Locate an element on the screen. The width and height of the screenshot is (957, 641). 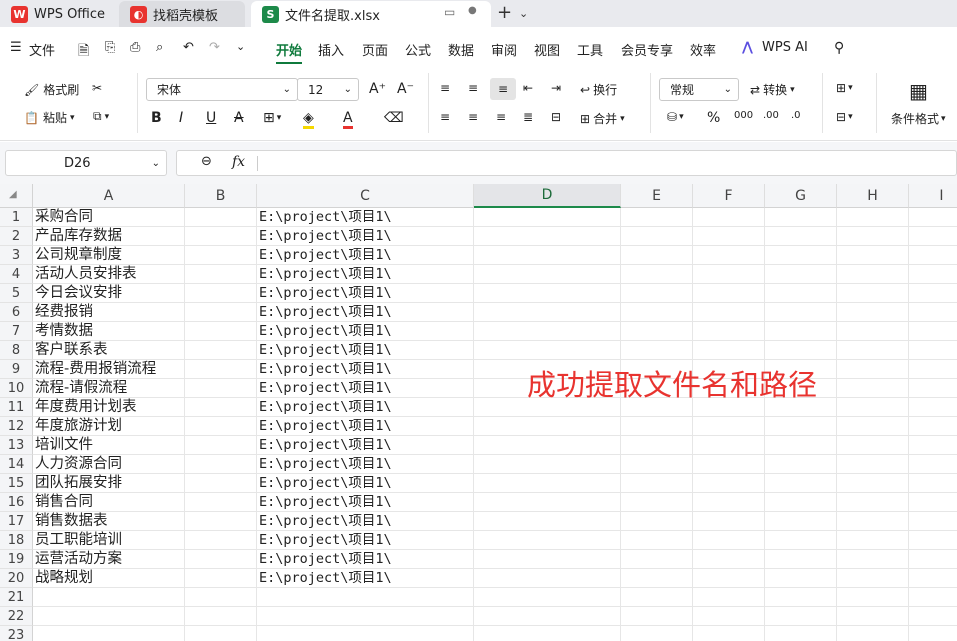
row-header: 6 is located at coordinates (16, 312).